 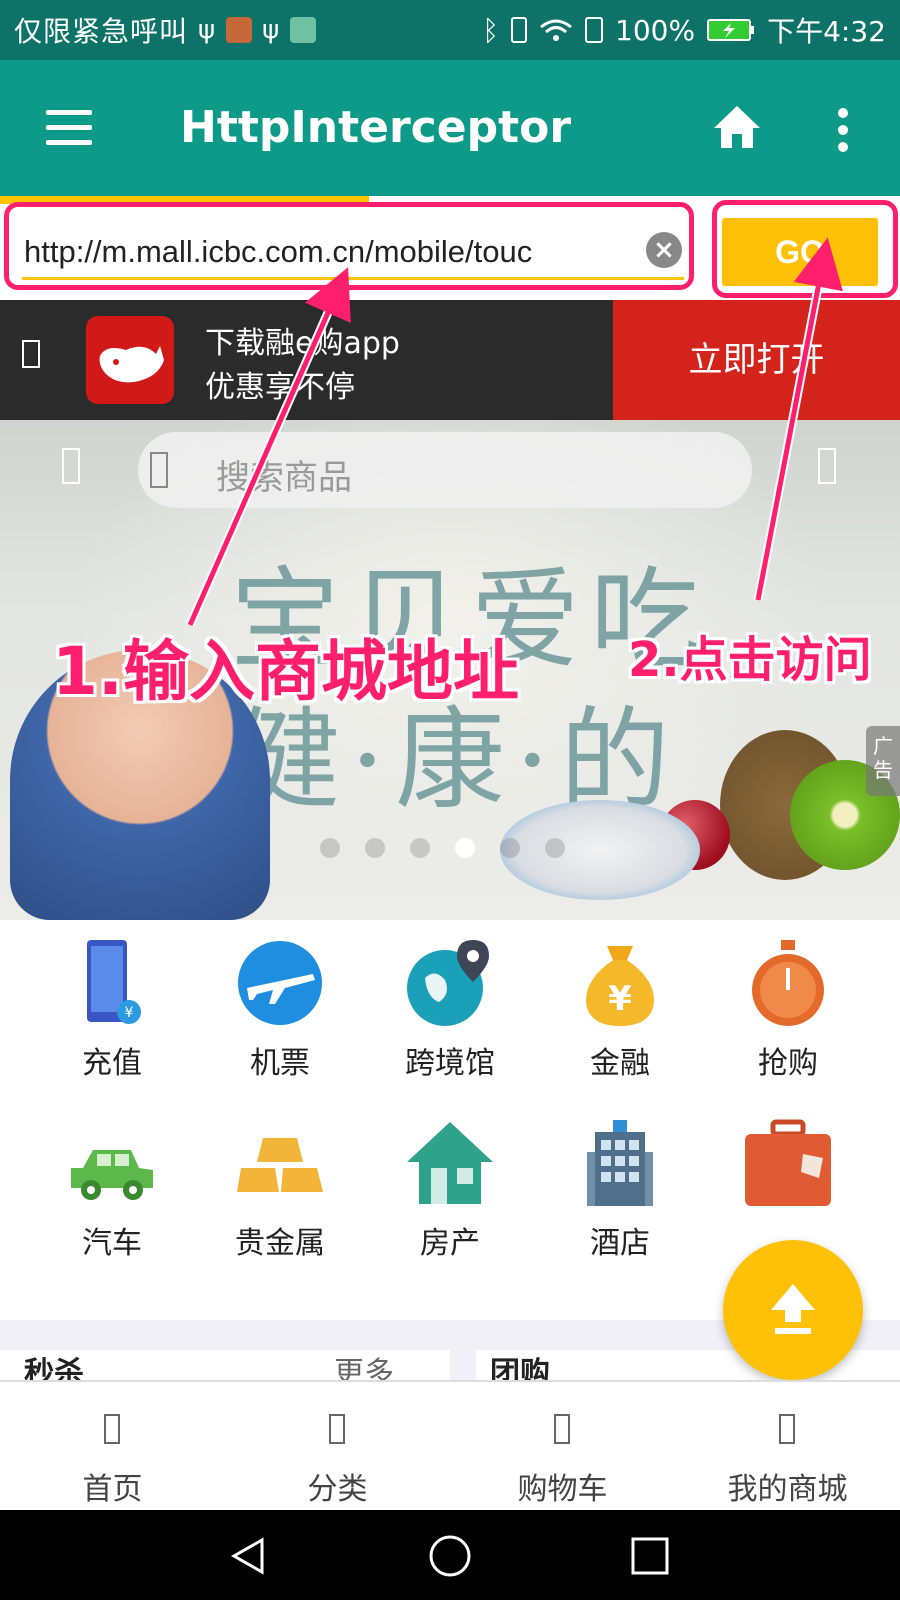 What do you see at coordinates (788, 1063) in the screenshot?
I see `category-label: 抢购` at bounding box center [788, 1063].